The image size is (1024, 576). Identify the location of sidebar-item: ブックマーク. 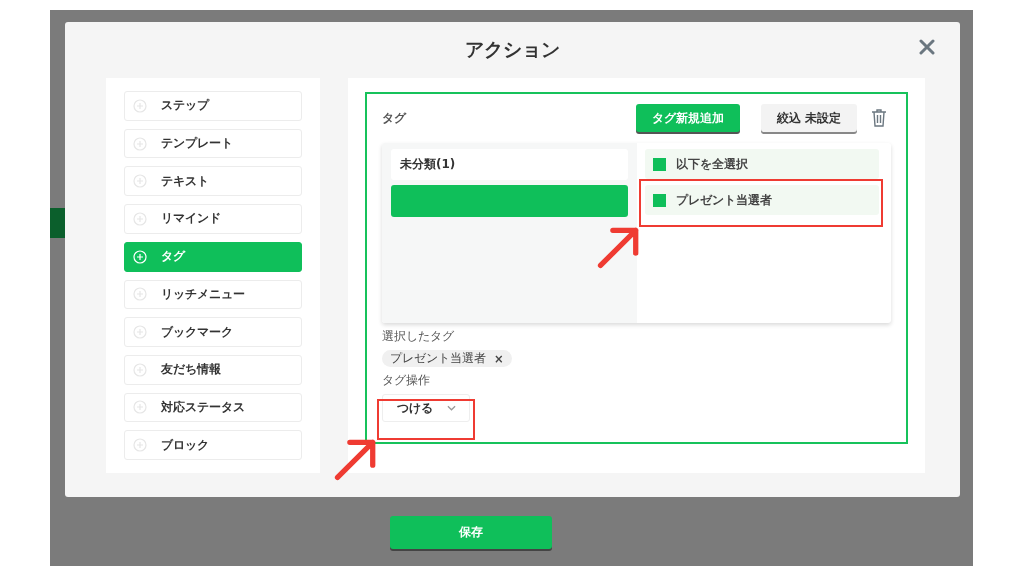
(213, 332).